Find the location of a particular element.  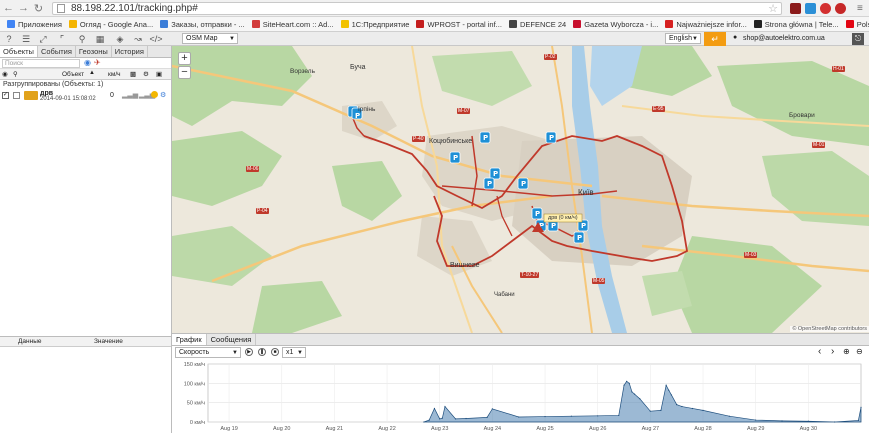

bookmark-item: Приложения is located at coordinates (34, 24).